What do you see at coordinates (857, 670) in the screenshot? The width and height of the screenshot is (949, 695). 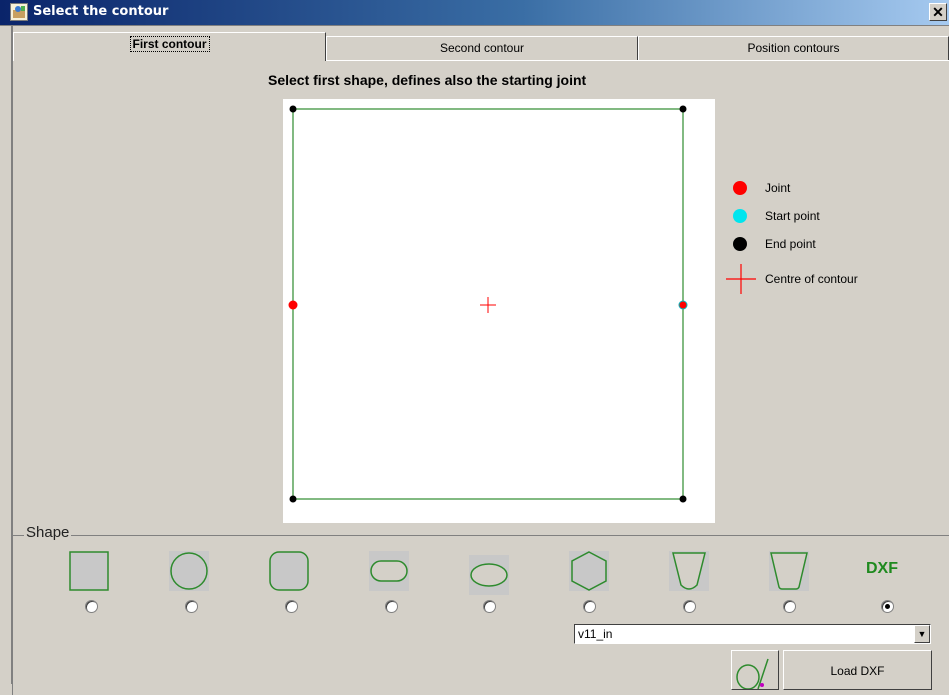 I see `load-dxf-button: Load DXF` at bounding box center [857, 670].